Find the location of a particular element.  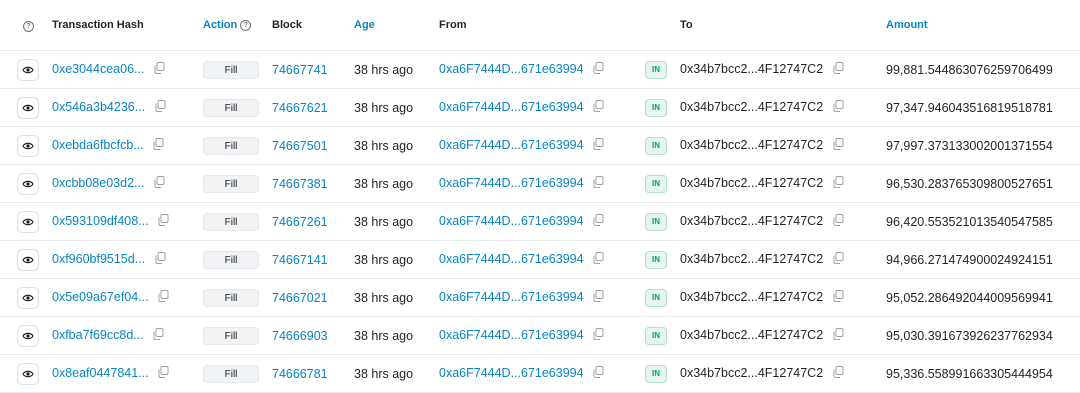

block-link: 74667261 is located at coordinates (300, 222).